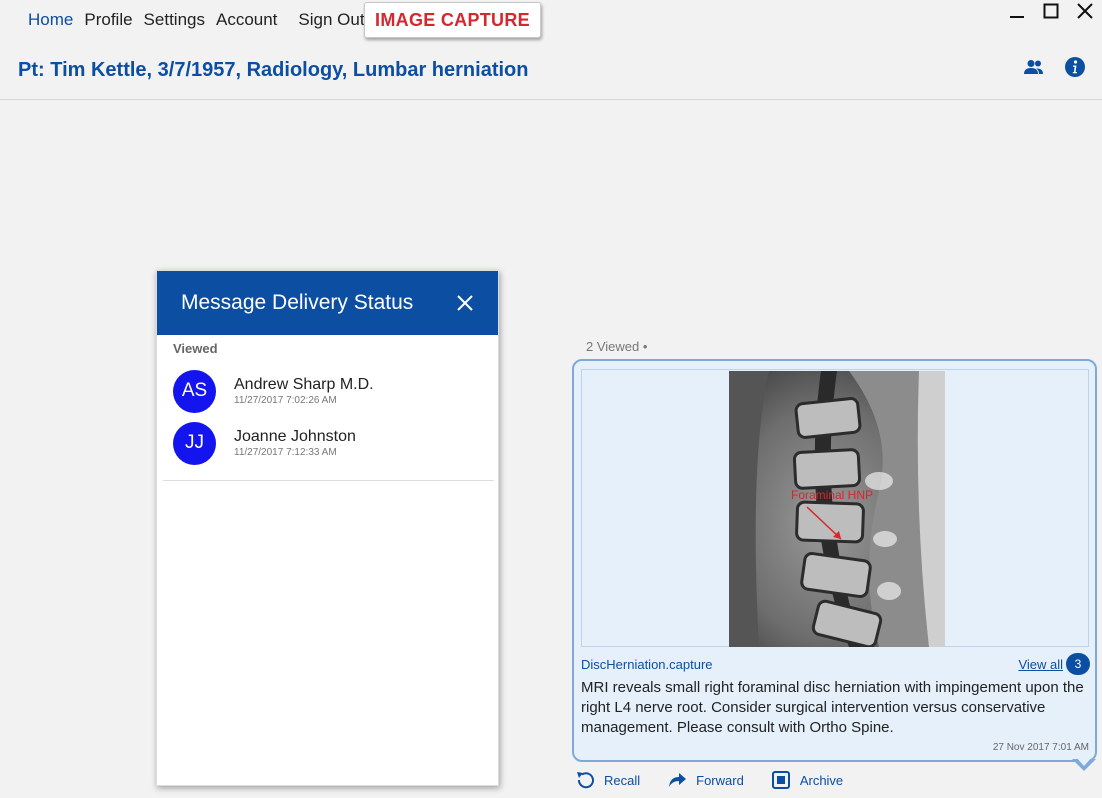 The height and width of the screenshot is (798, 1102). Describe the element at coordinates (108, 20) in the screenshot. I see `nav-profile: Profile` at that location.